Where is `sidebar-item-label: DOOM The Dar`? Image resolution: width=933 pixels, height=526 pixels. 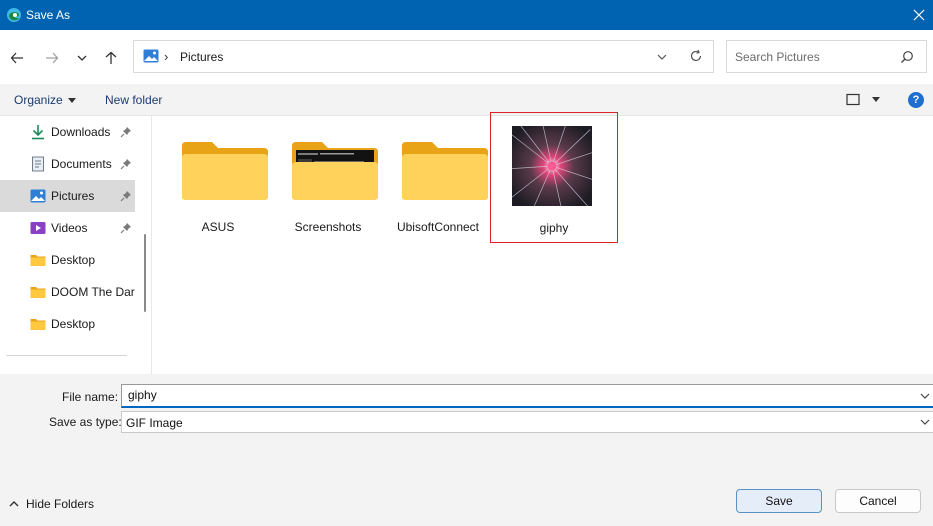 sidebar-item-label: DOOM The Dar is located at coordinates (93, 292).